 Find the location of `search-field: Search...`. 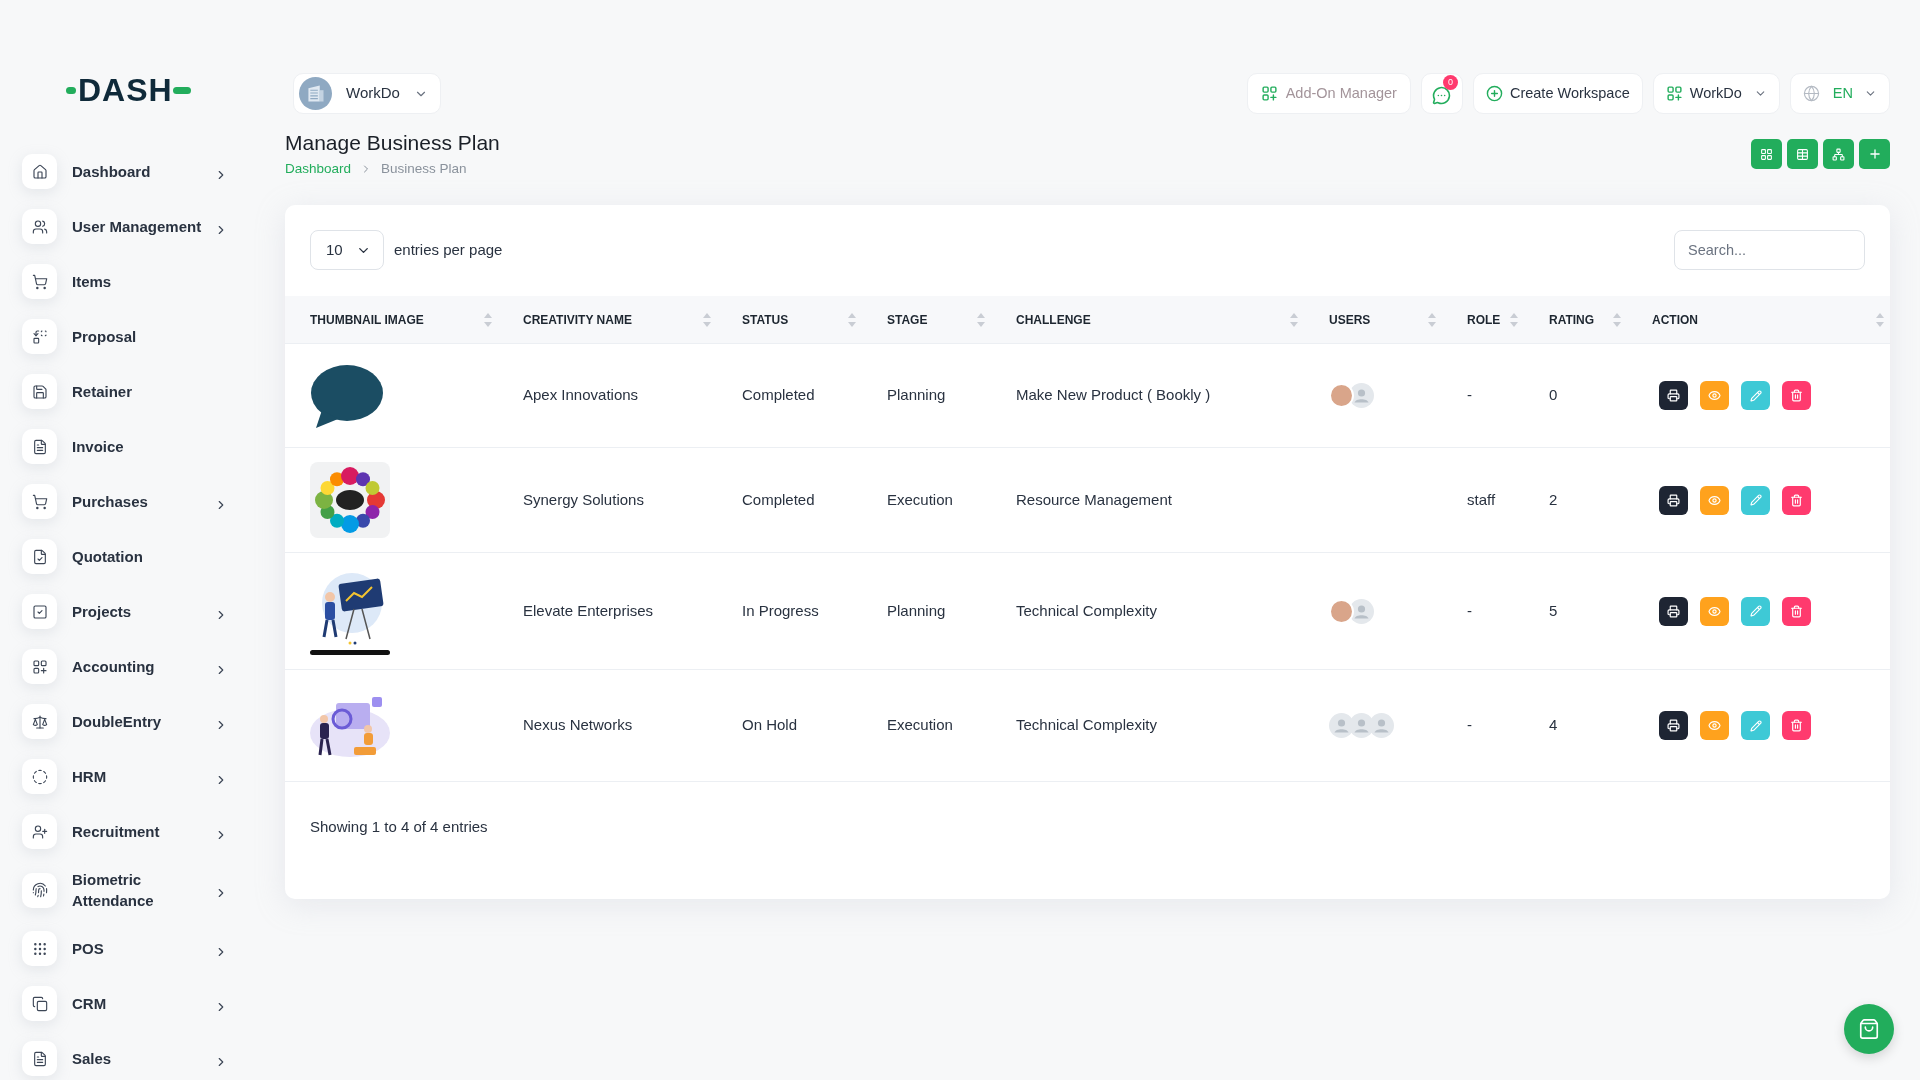

search-field: Search... is located at coordinates (1769, 250).